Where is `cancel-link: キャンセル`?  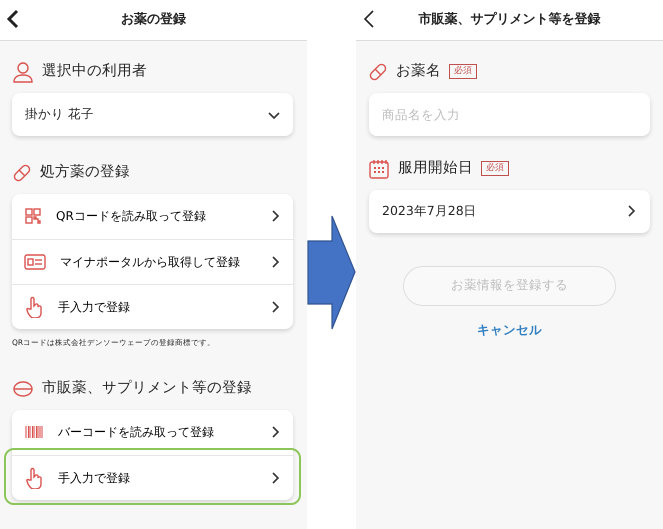 cancel-link: キャンセル is located at coordinates (509, 330).